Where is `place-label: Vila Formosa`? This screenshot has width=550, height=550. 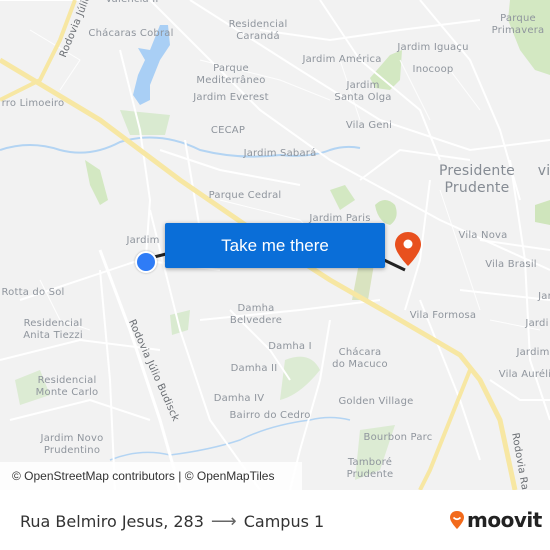
place-label: Vila Formosa is located at coordinates (443, 315).